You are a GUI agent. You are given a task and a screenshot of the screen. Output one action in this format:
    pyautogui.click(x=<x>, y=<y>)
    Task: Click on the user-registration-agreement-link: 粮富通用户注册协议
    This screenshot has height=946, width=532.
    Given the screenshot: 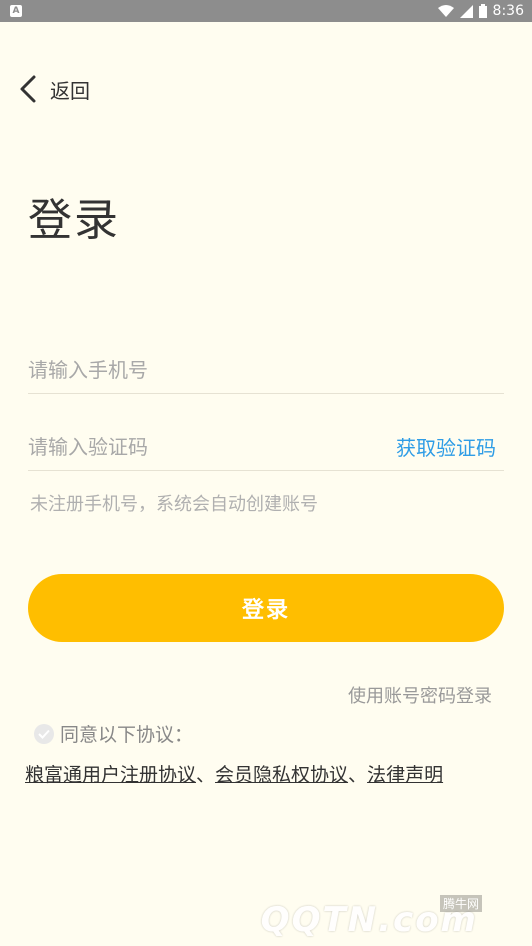 What is the action you would take?
    pyautogui.click(x=110, y=775)
    